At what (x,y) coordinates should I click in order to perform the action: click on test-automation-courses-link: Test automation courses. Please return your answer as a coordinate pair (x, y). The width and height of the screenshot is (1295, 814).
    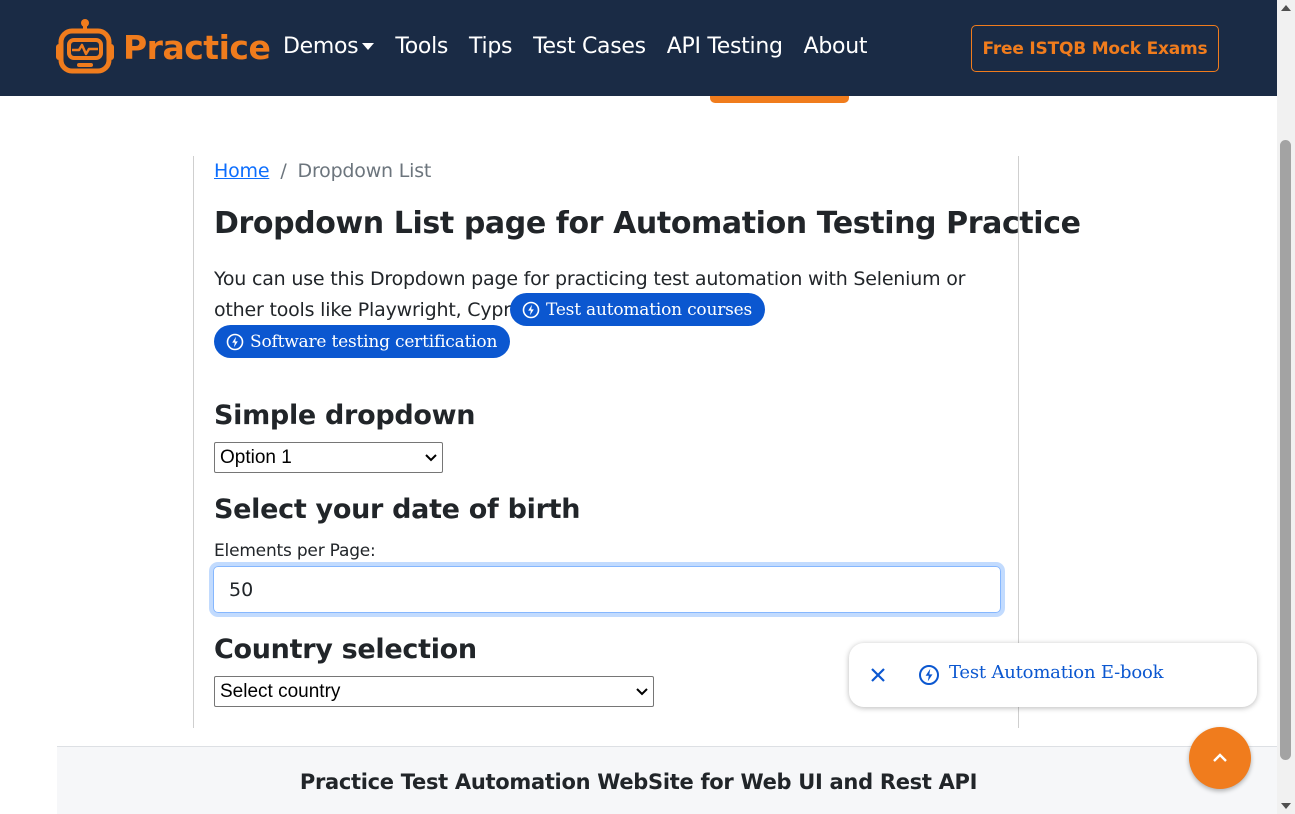
    Looking at the image, I should click on (638, 309).